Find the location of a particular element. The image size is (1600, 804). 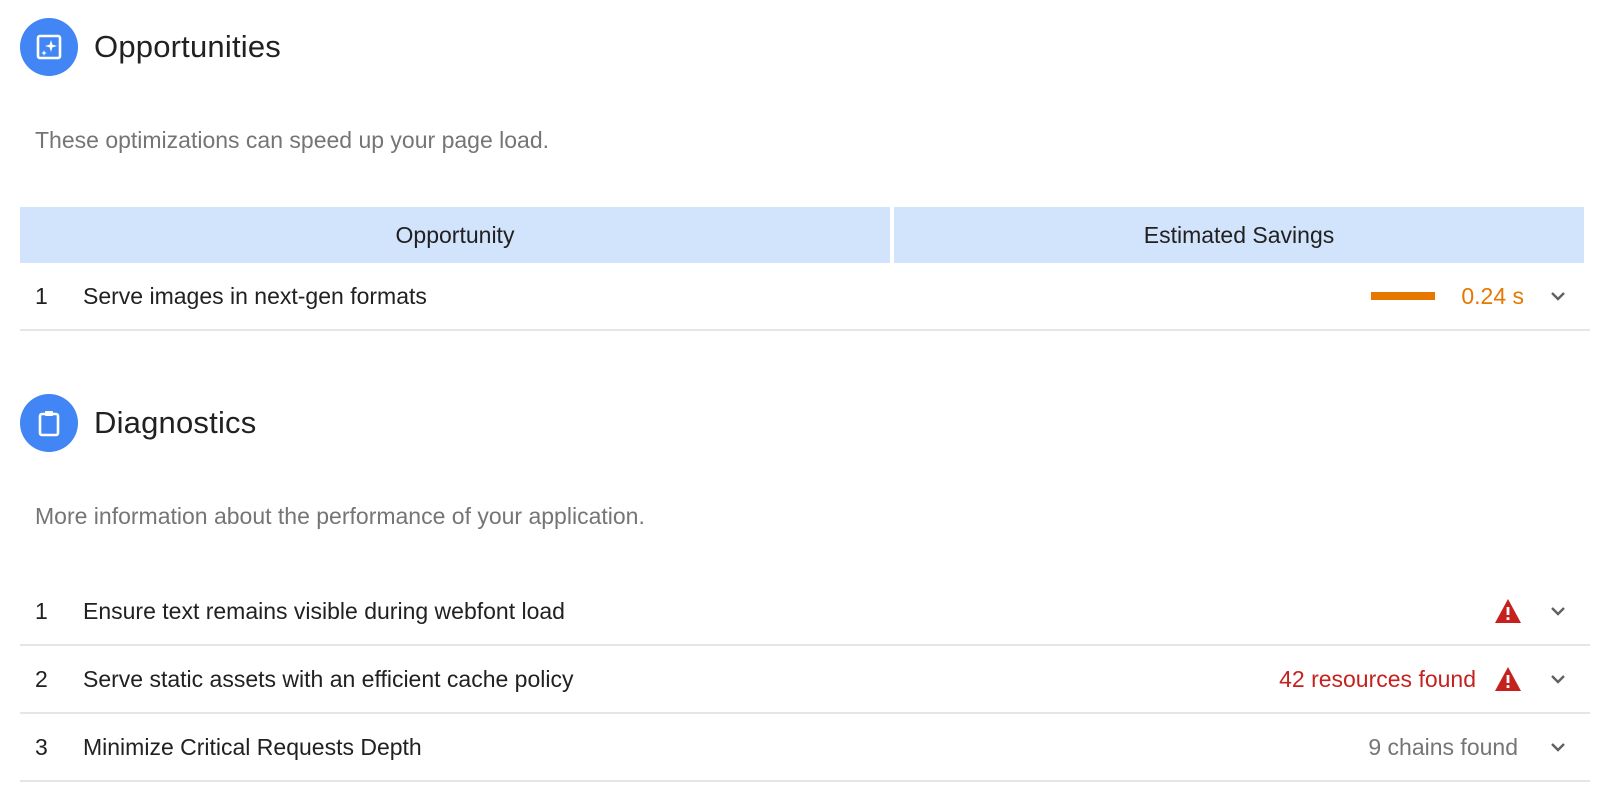

opportunities-table-header: Opportunity Estimated Savings is located at coordinates (805, 235).